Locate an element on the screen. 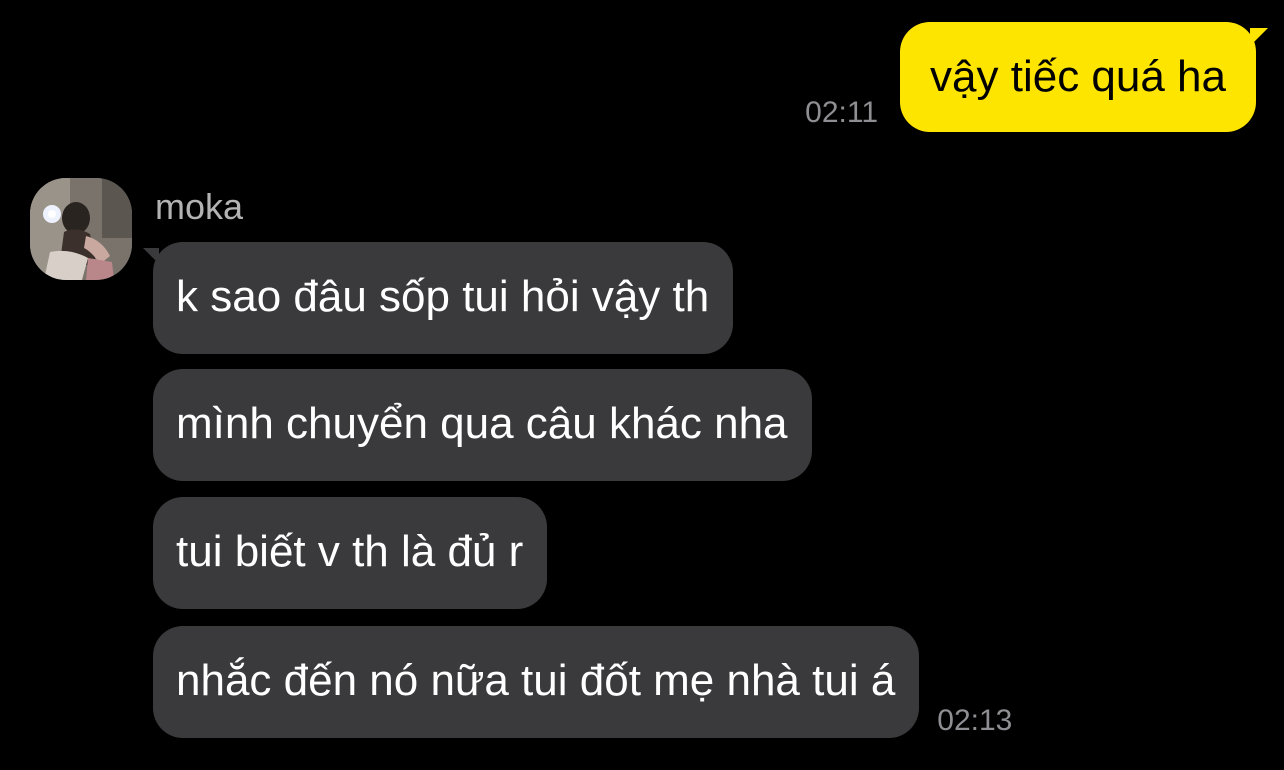 The height and width of the screenshot is (770, 1284). incoming-message-bubble: nhắc đến nó nữa tui đốt mẹ nhà tui á is located at coordinates (536, 682).